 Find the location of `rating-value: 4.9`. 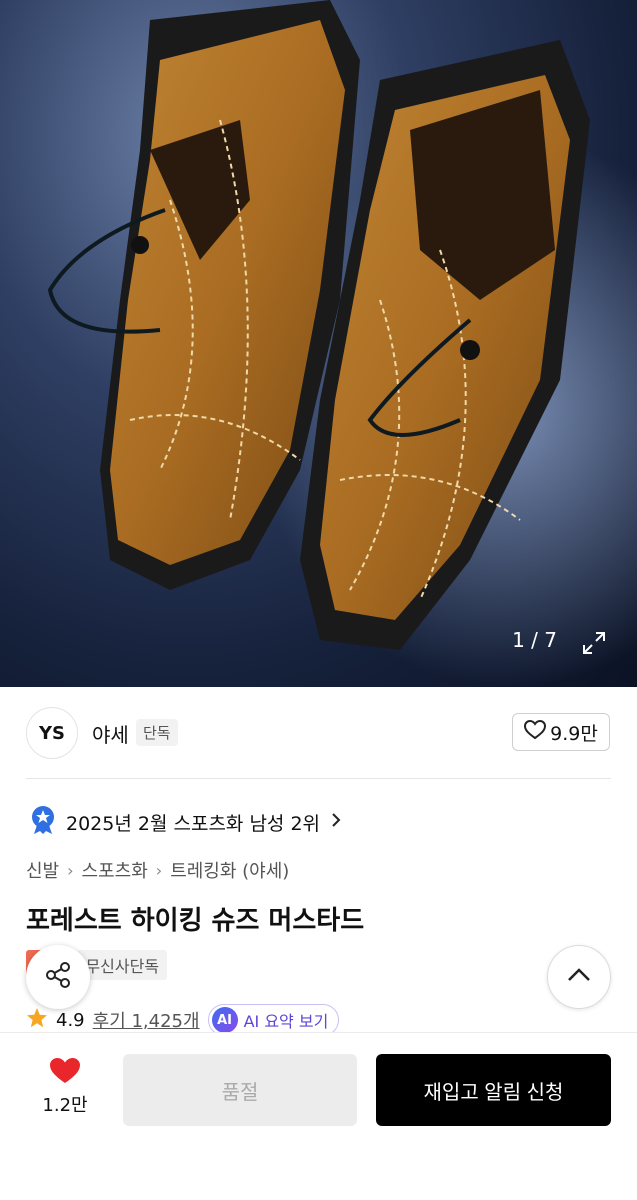

rating-value: 4.9 is located at coordinates (70, 1020).